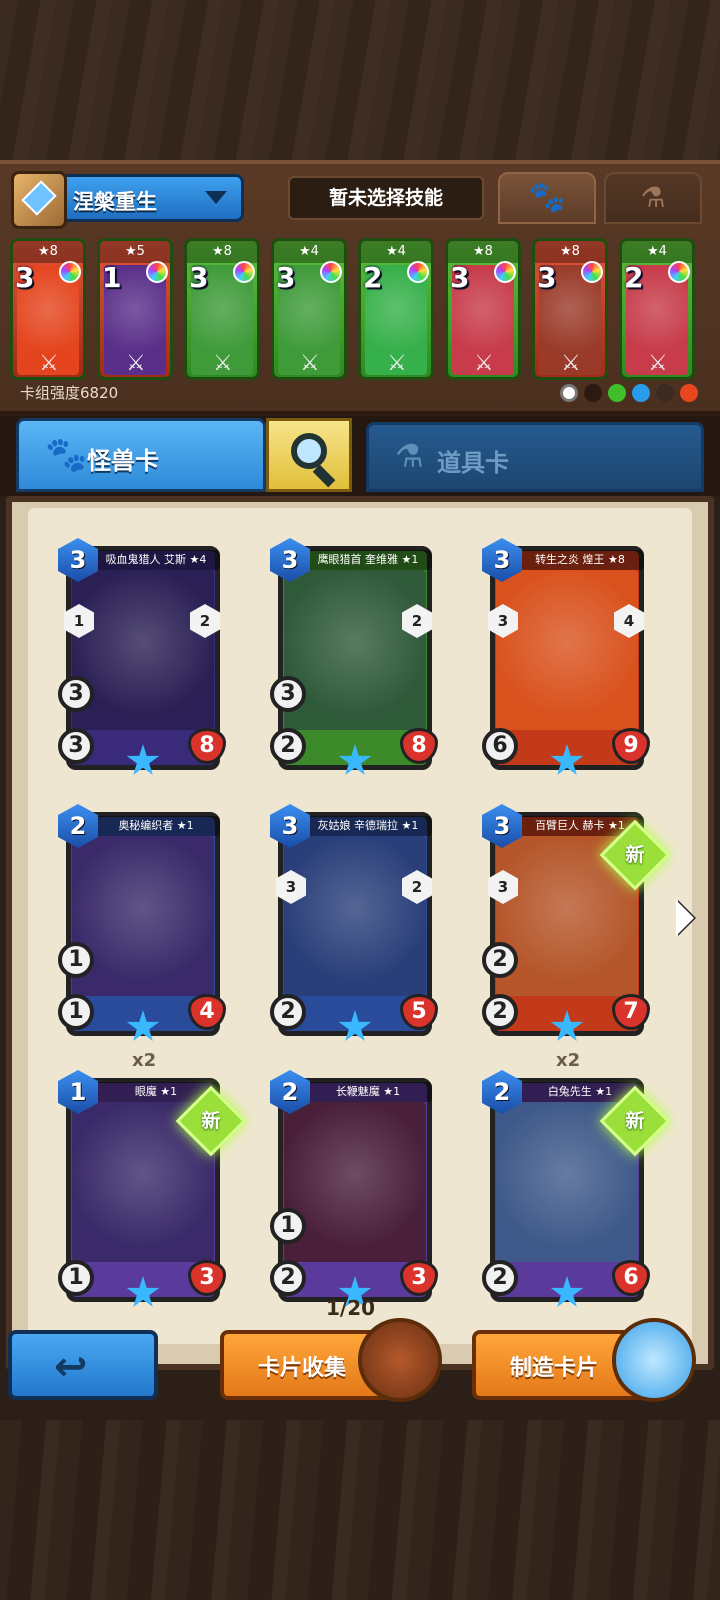 The height and width of the screenshot is (1600, 720). Describe the element at coordinates (631, 1012) in the screenshot. I see `card-health: 7` at that location.